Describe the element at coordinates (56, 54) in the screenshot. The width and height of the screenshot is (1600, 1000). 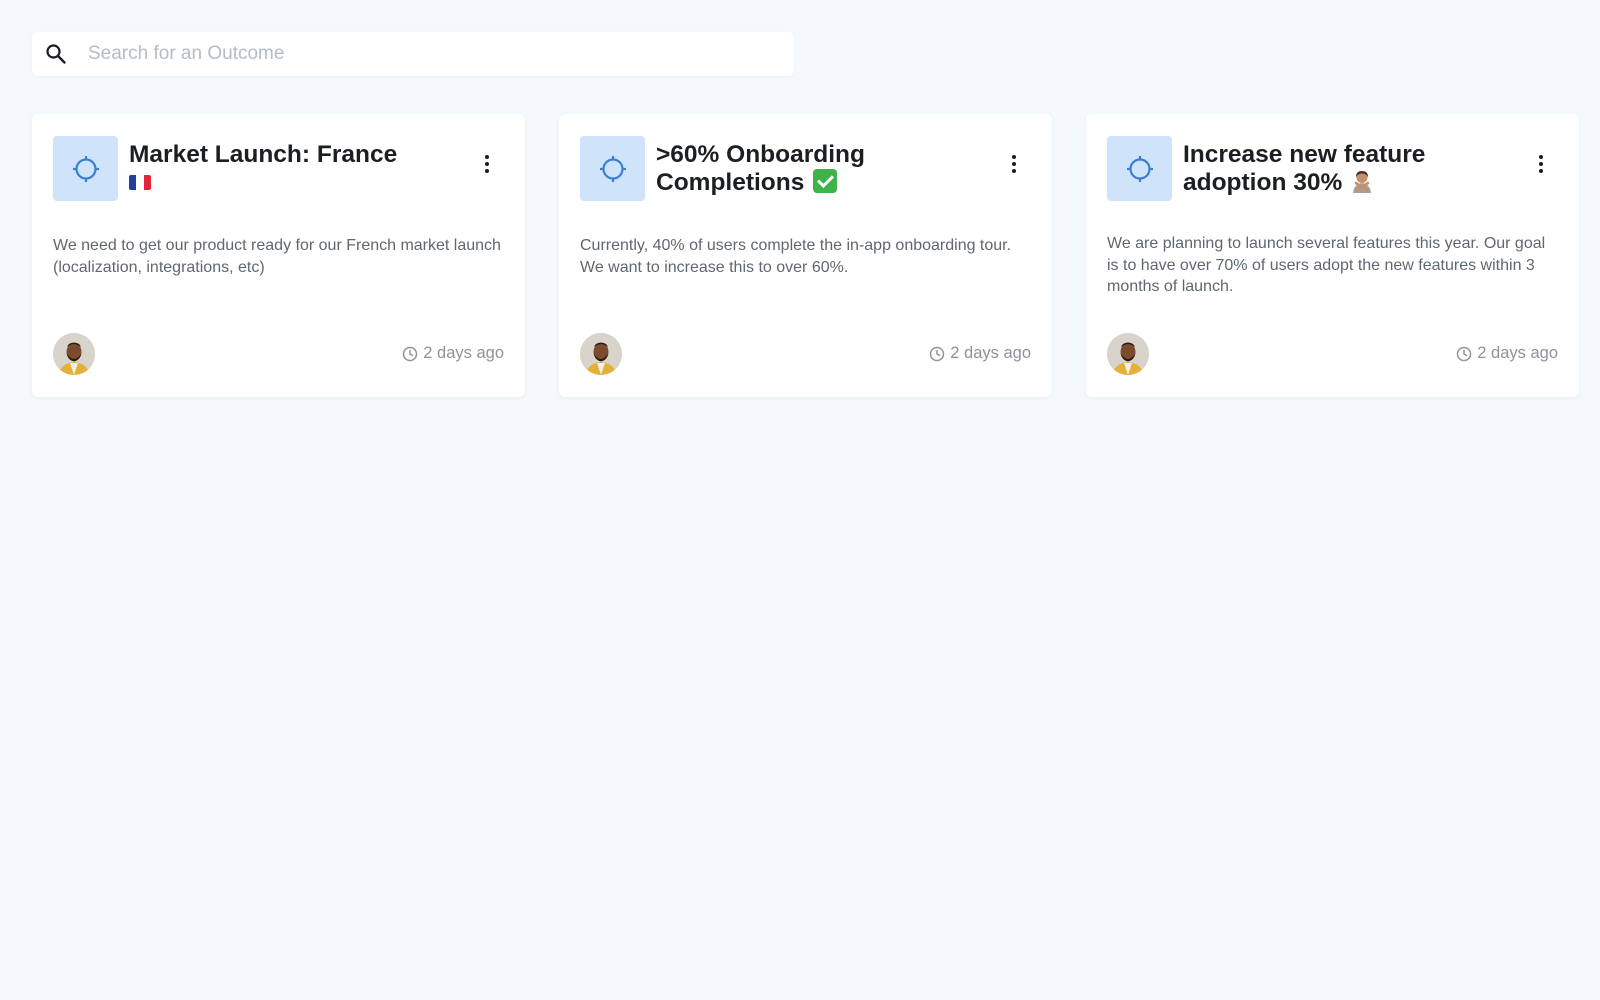
I see `search-icon` at that location.